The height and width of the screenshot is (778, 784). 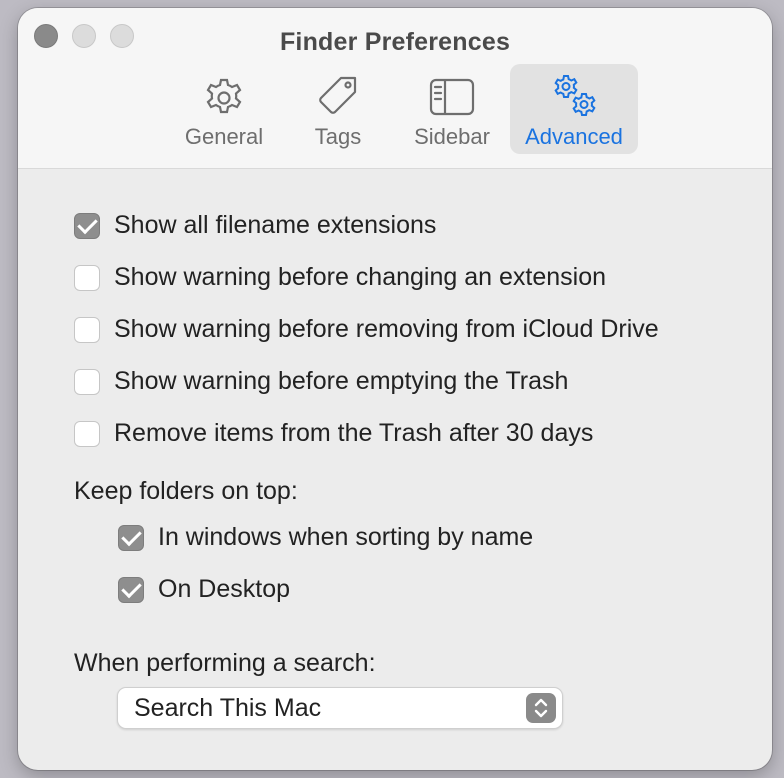 What do you see at coordinates (574, 136) in the screenshot?
I see `tab-advanced-label: Advanced` at bounding box center [574, 136].